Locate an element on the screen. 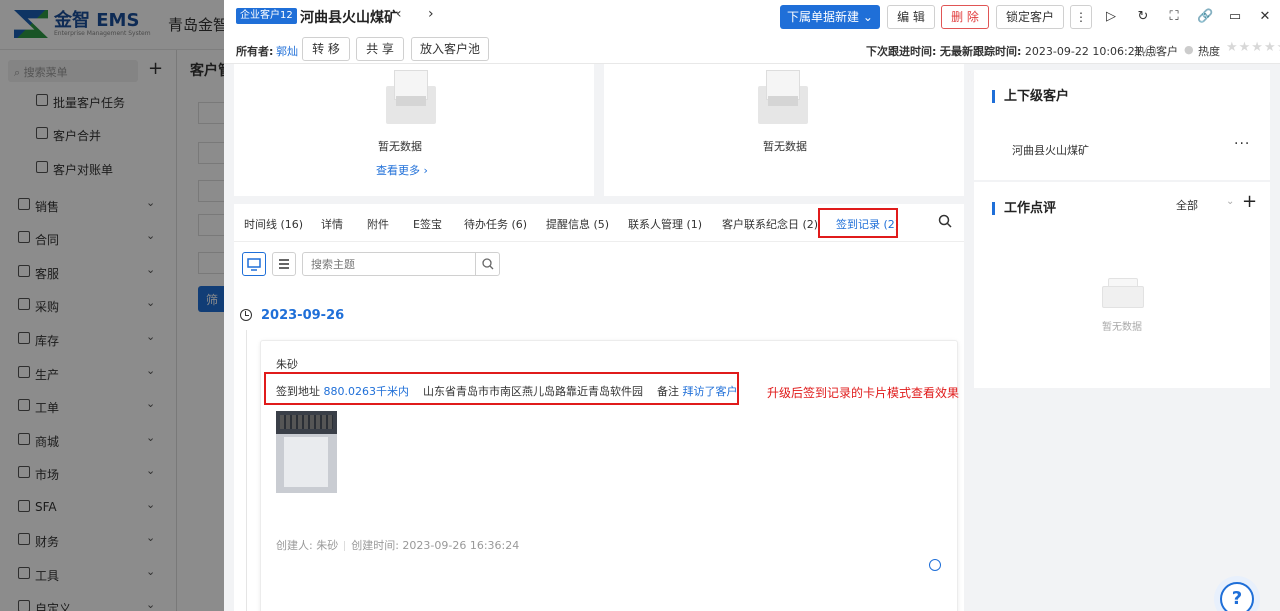  transfer-button: 转 移 is located at coordinates (326, 49).